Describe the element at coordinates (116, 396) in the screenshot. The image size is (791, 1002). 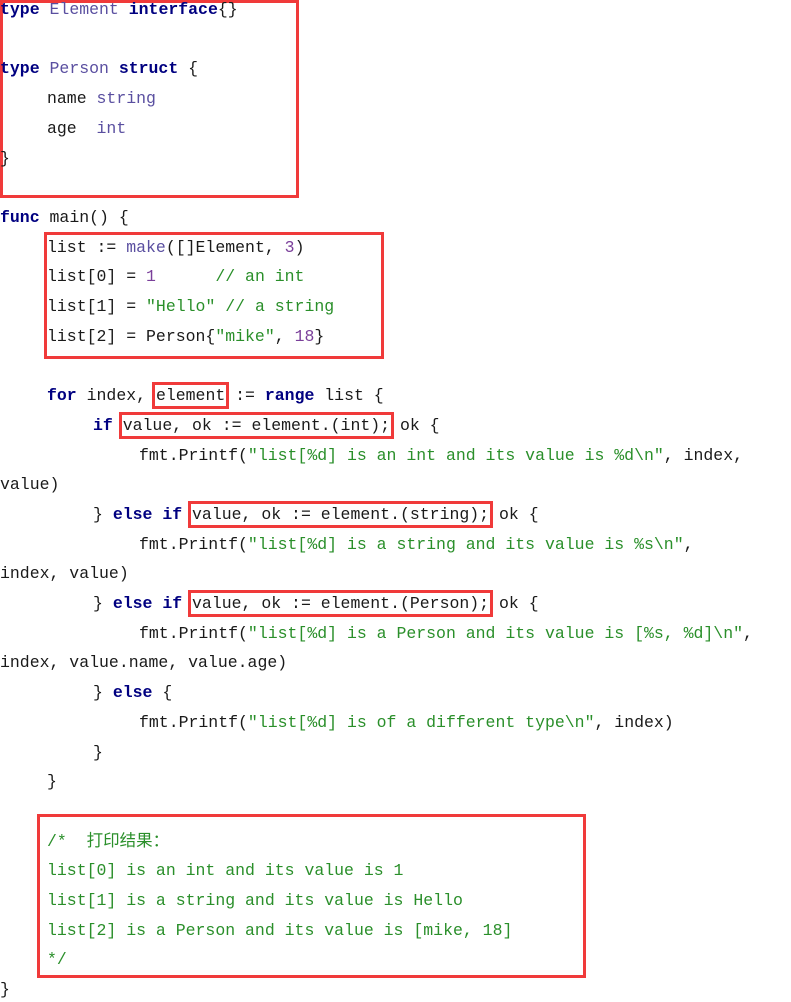
I see `code-text: index,` at that location.